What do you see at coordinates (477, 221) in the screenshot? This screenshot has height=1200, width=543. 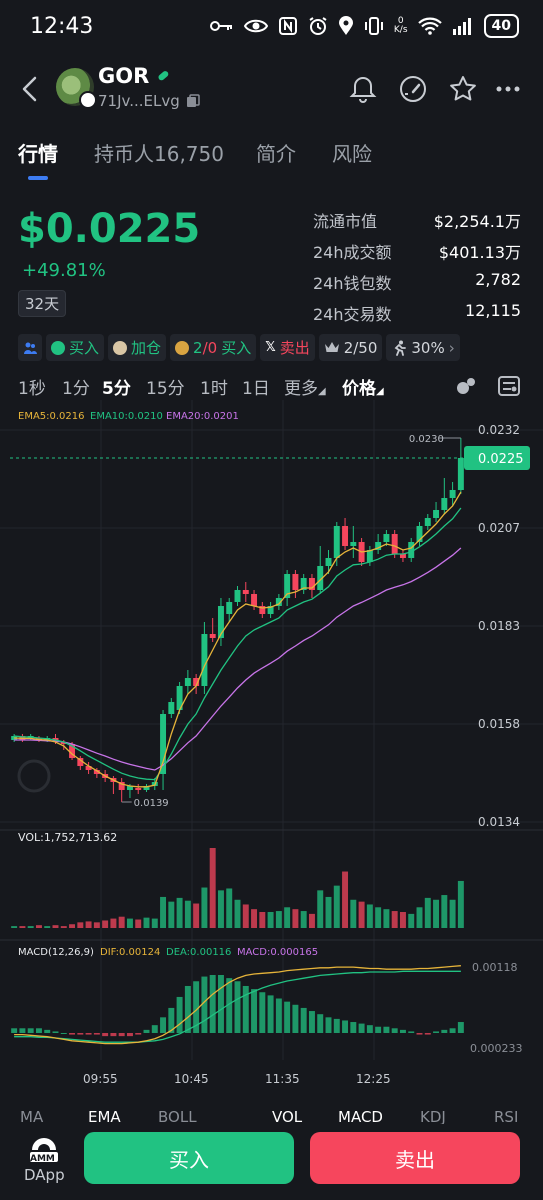 I see `stat-value: $2,254.1万` at bounding box center [477, 221].